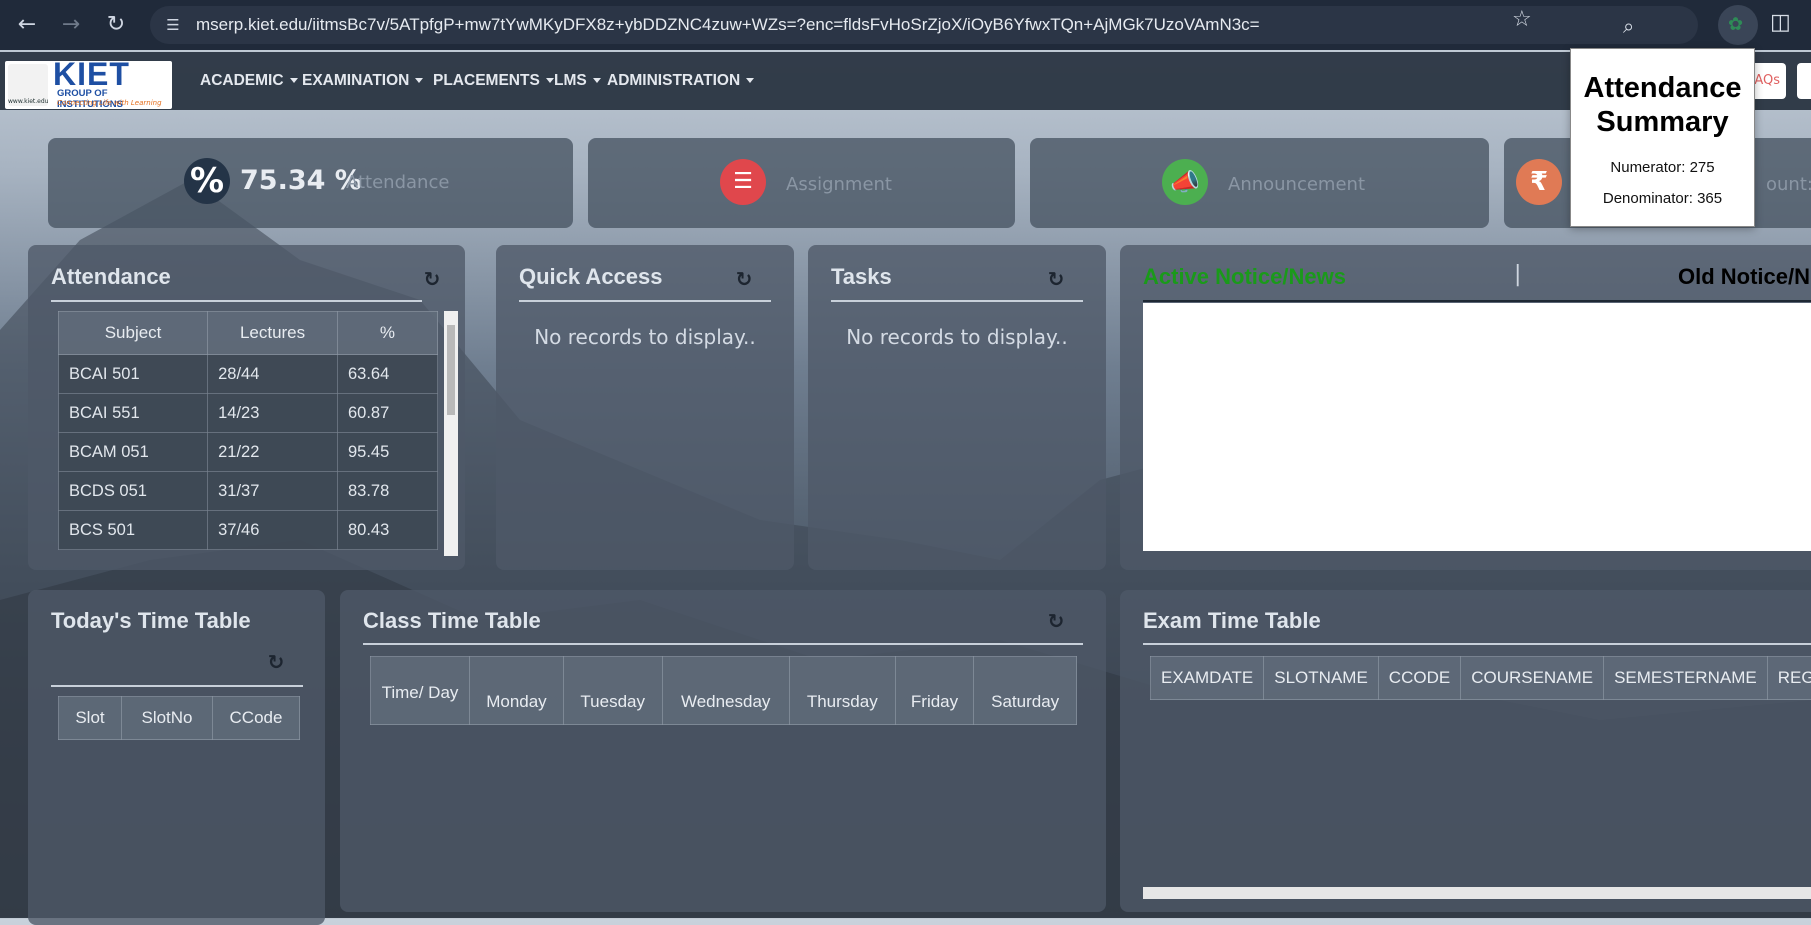  I want to click on cell-subject: BCDS 051, so click(133, 491).